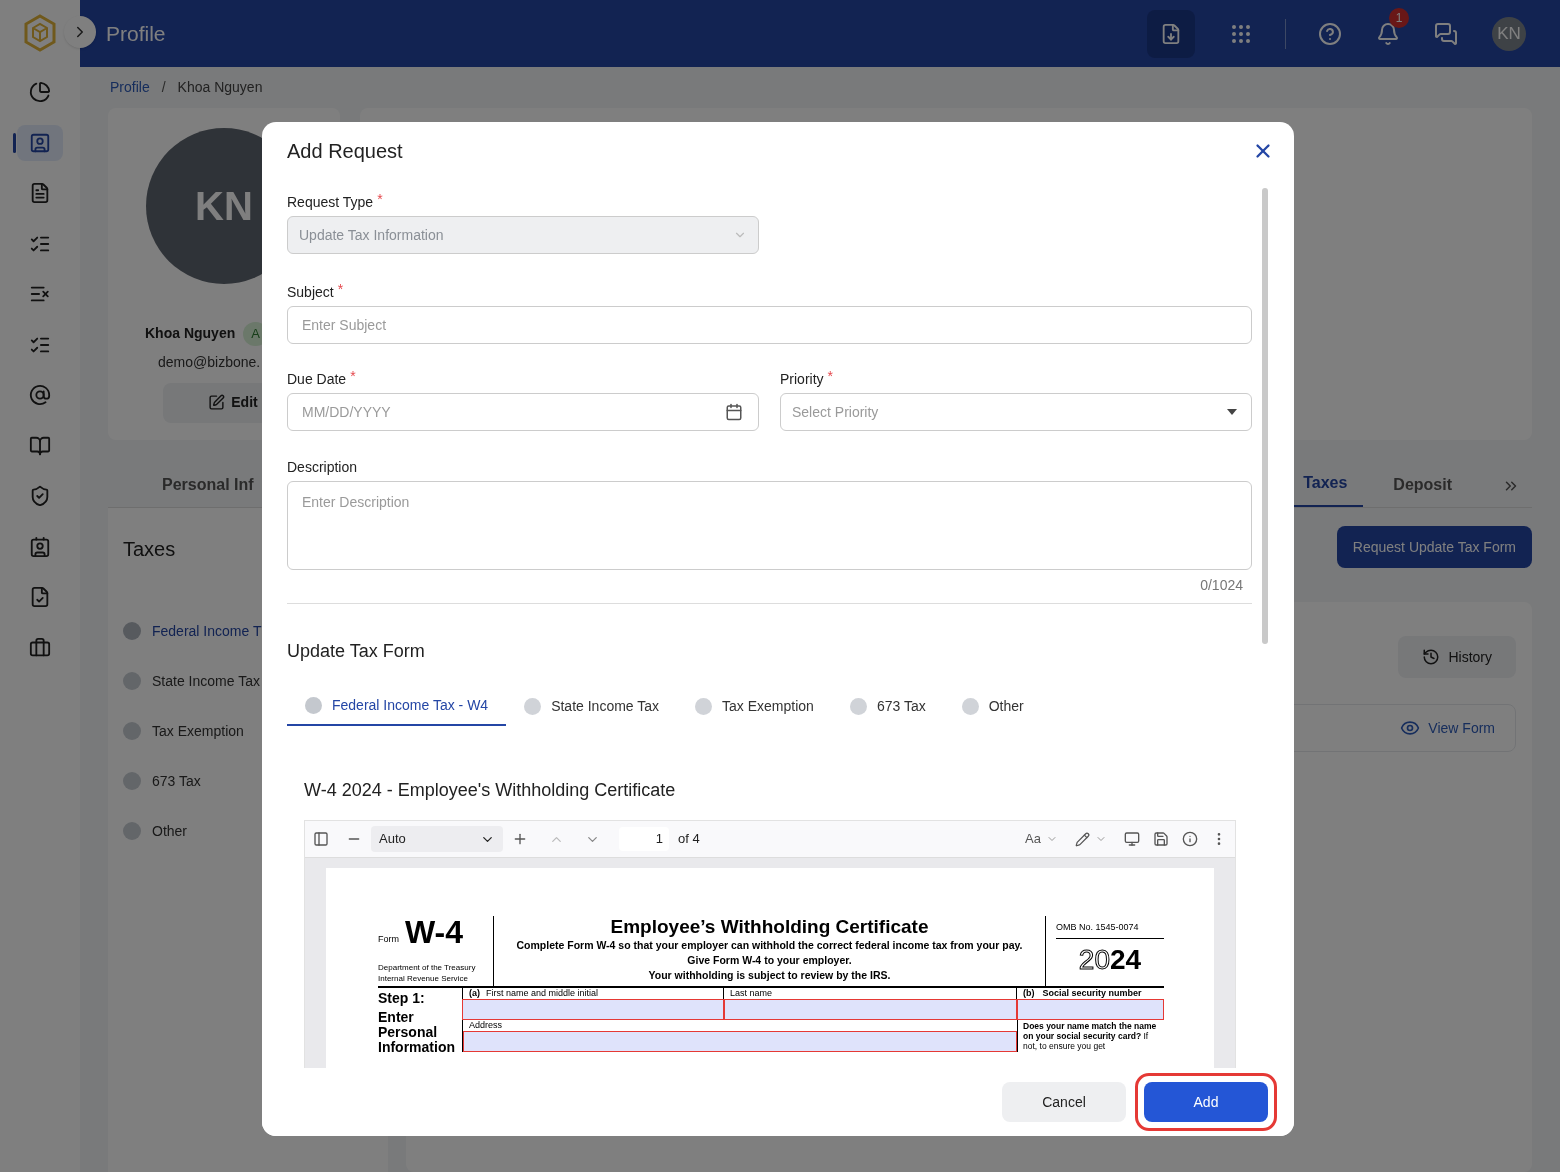 Image resolution: width=1560 pixels, height=1172 pixels. What do you see at coordinates (802, 379) in the screenshot?
I see `field-label: Priority` at bounding box center [802, 379].